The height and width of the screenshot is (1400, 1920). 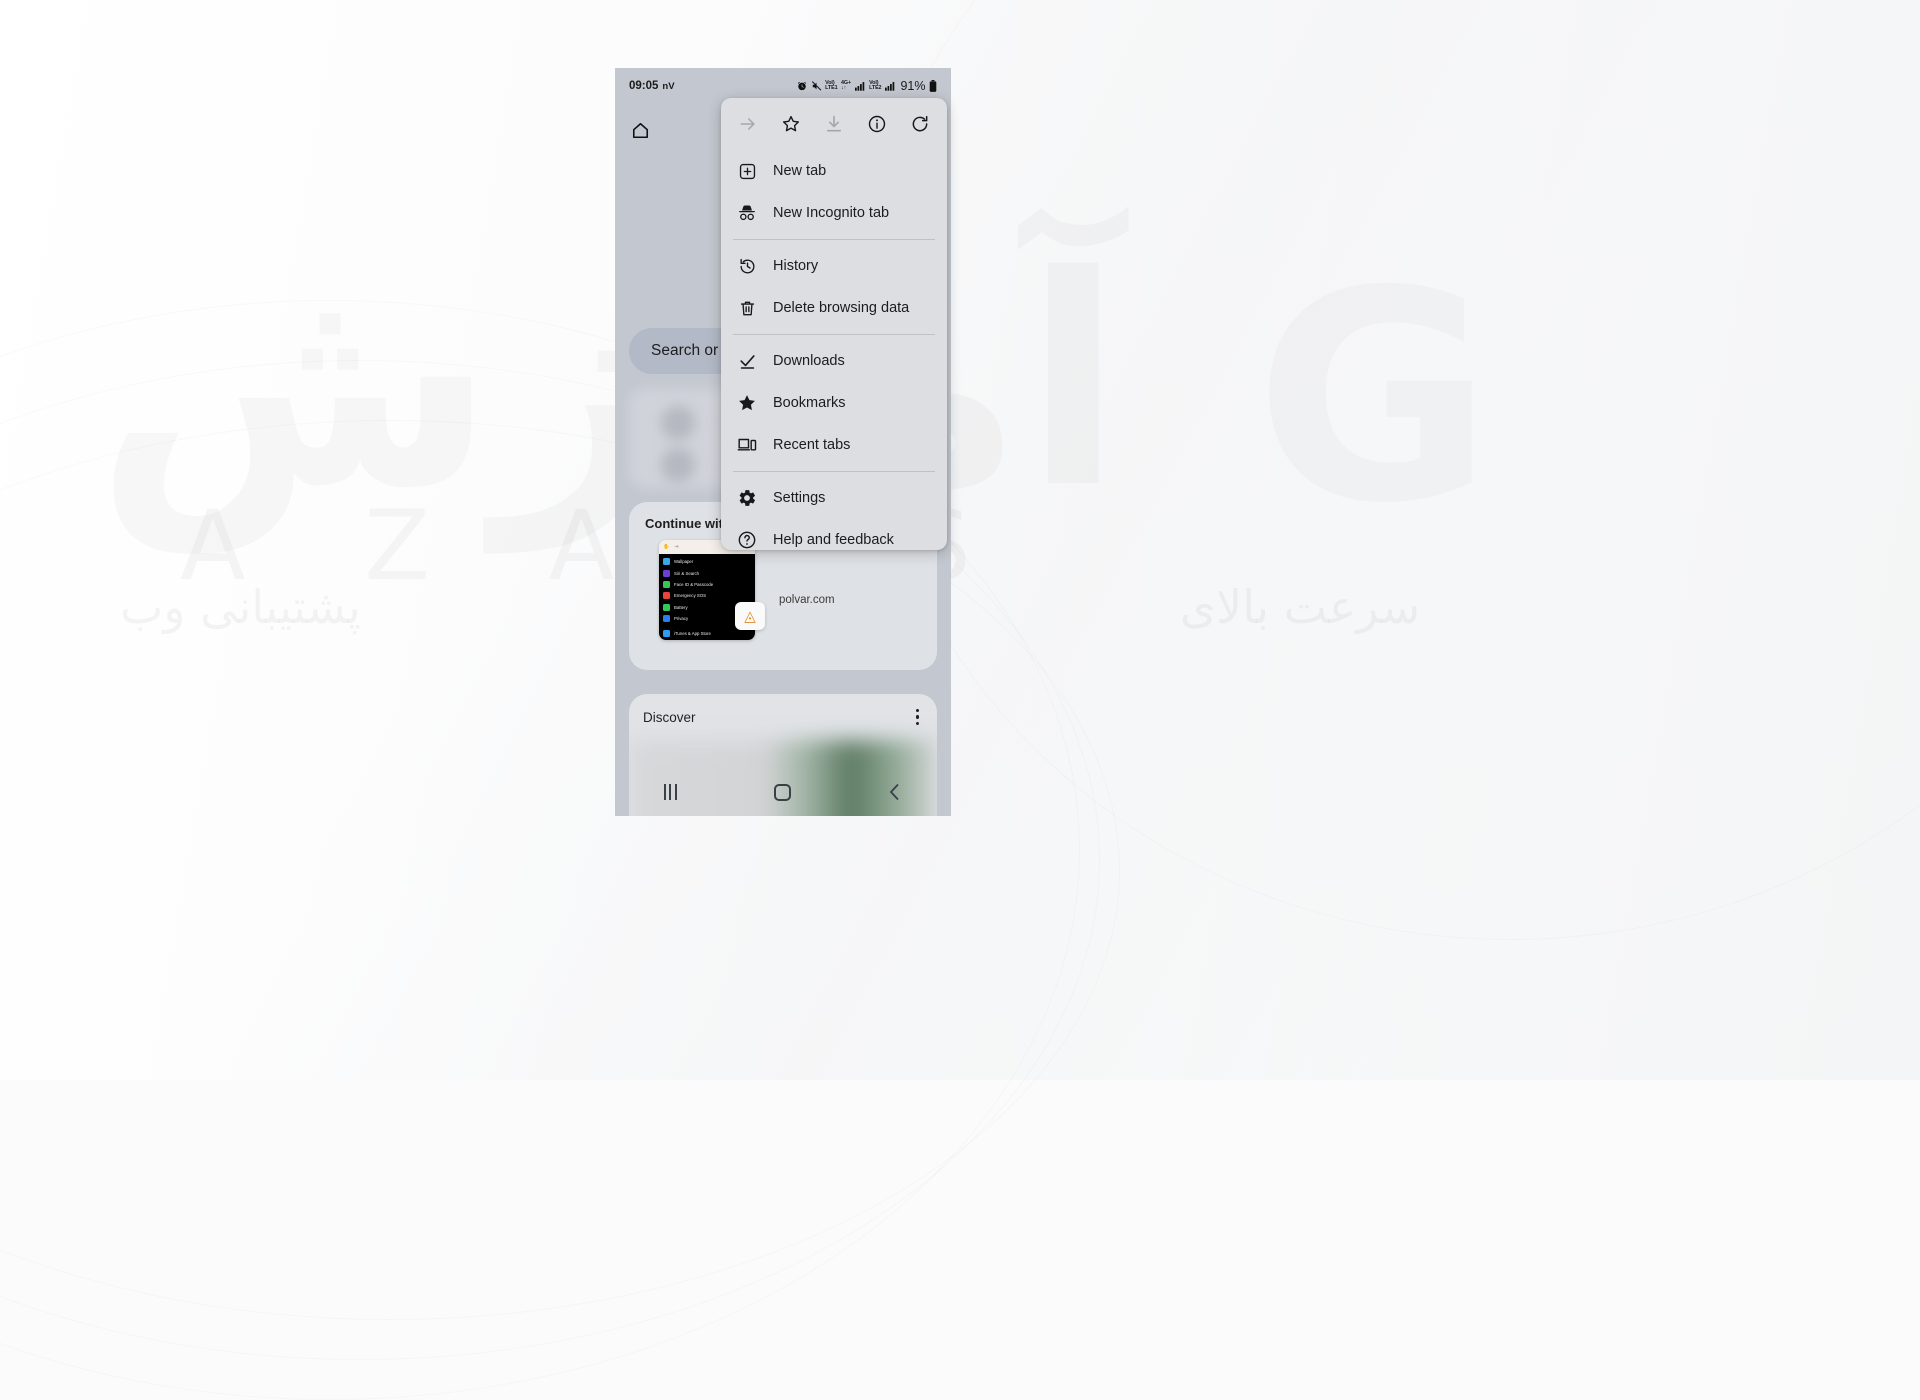 What do you see at coordinates (875, 86) in the screenshot?
I see `volte2-icon: VoI) LTE2` at bounding box center [875, 86].